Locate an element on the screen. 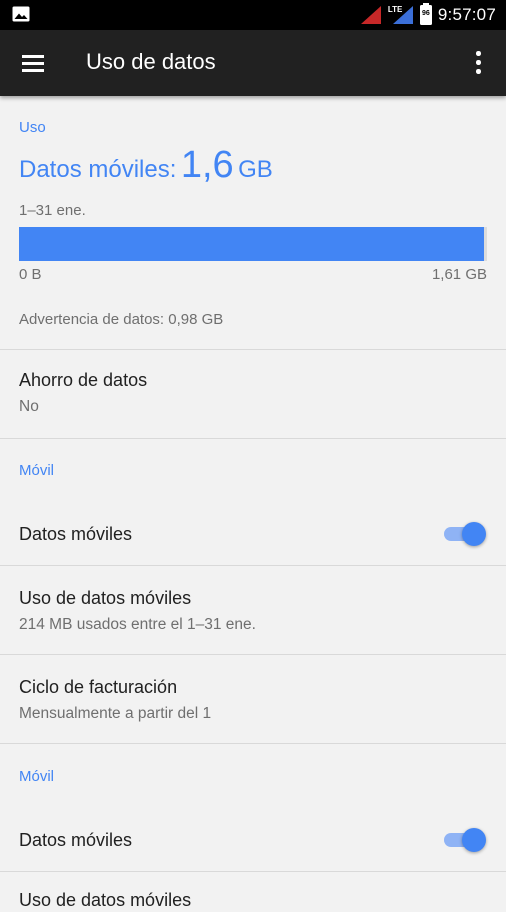 The image size is (506, 912). signal-sim1-icon is located at coordinates (370, 15).